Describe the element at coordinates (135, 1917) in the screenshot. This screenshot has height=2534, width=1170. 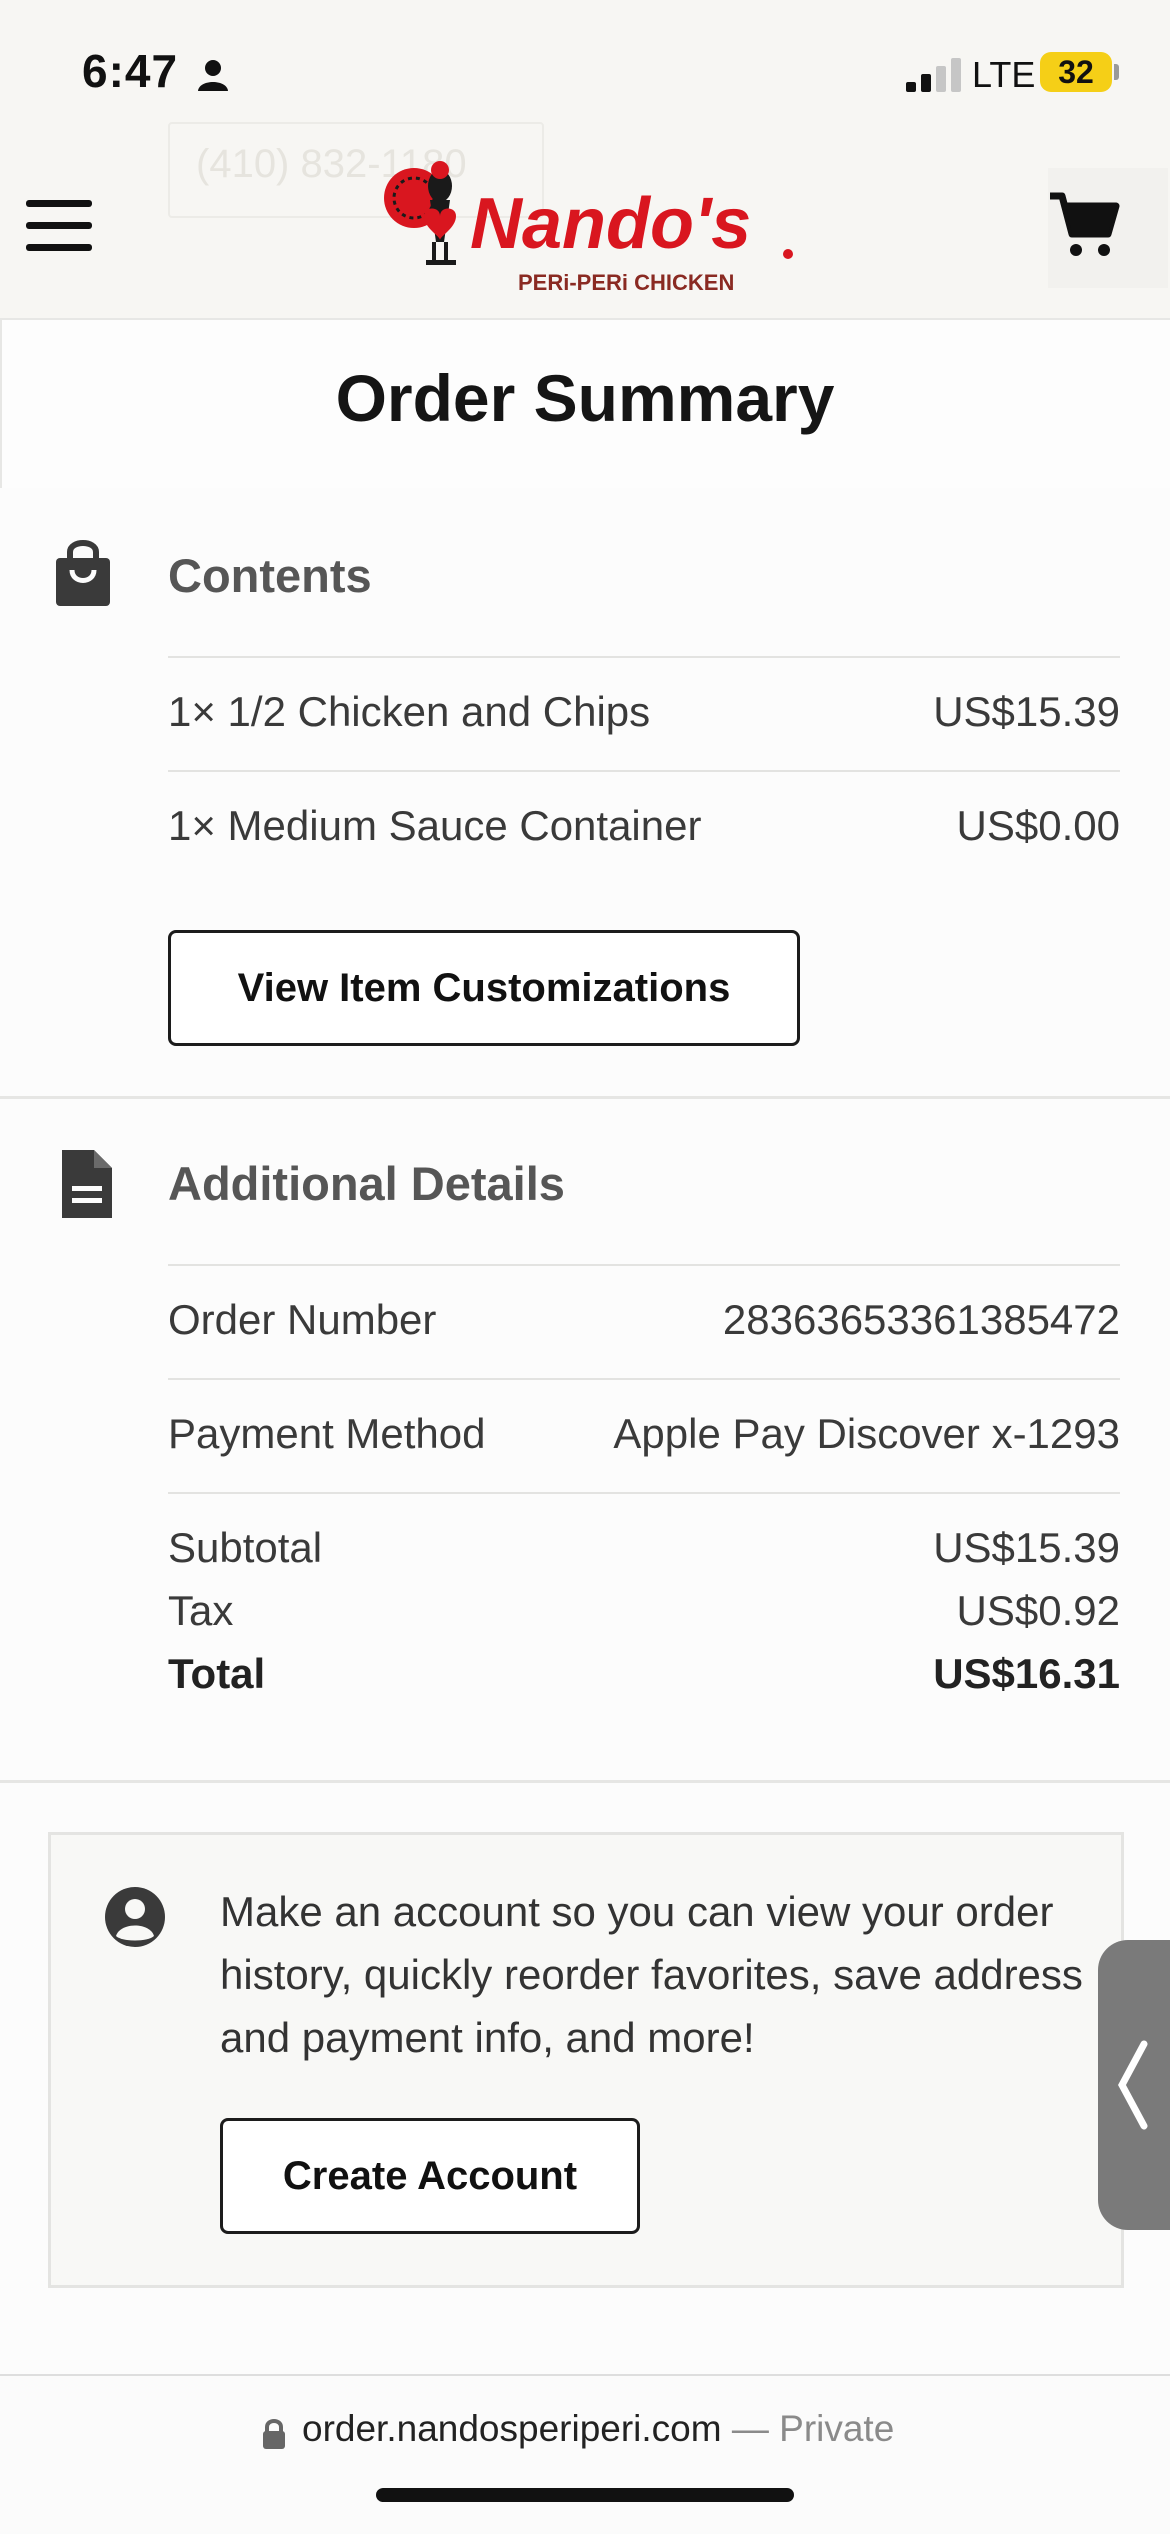
I see `account-circle-icon` at that location.